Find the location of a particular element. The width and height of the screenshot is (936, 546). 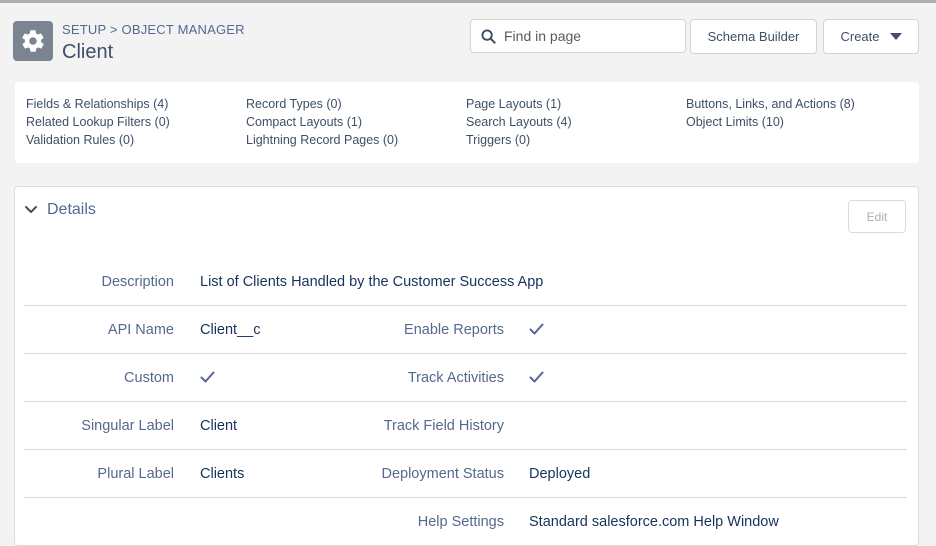

link-triggers: Triggers (0) is located at coordinates (519, 140).